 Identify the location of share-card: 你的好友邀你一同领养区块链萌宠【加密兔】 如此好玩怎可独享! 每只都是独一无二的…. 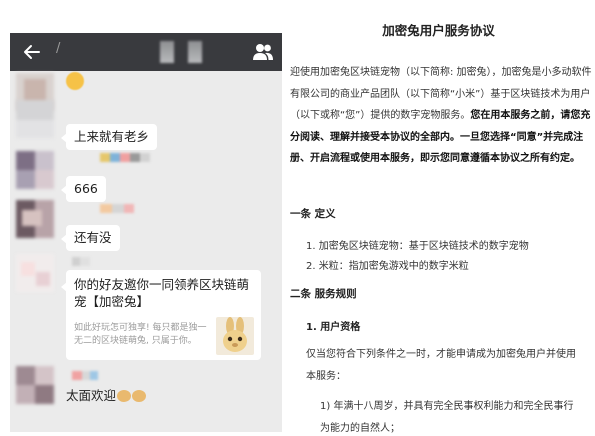
(161, 315).